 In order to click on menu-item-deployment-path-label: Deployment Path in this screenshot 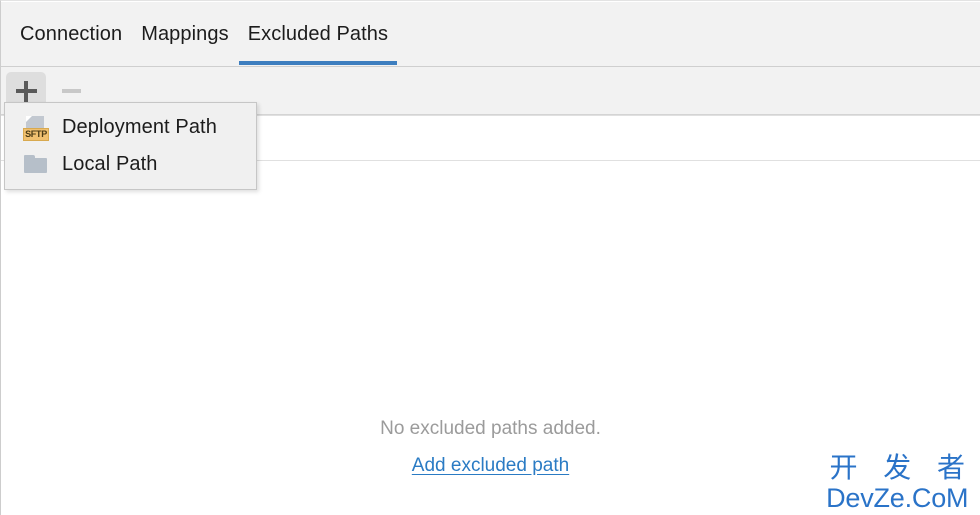, I will do `click(139, 127)`.